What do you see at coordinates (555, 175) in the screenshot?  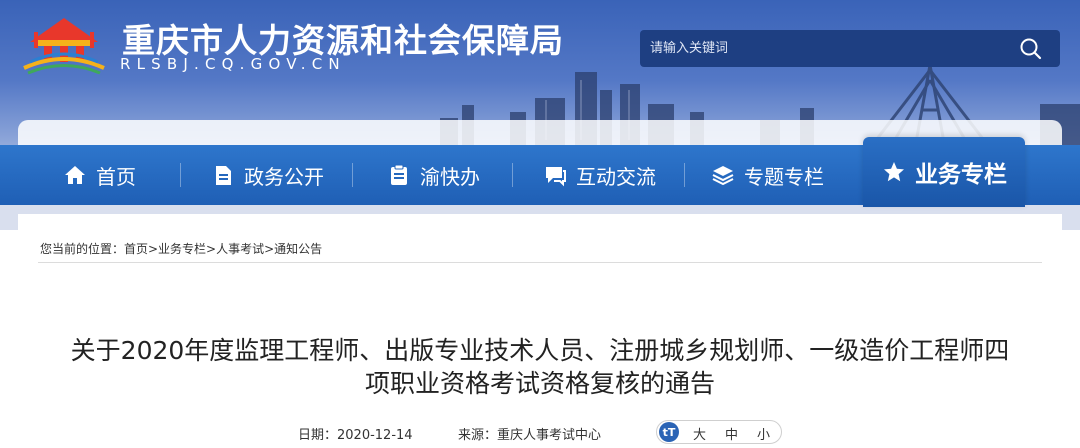 I see `chat-icon` at bounding box center [555, 175].